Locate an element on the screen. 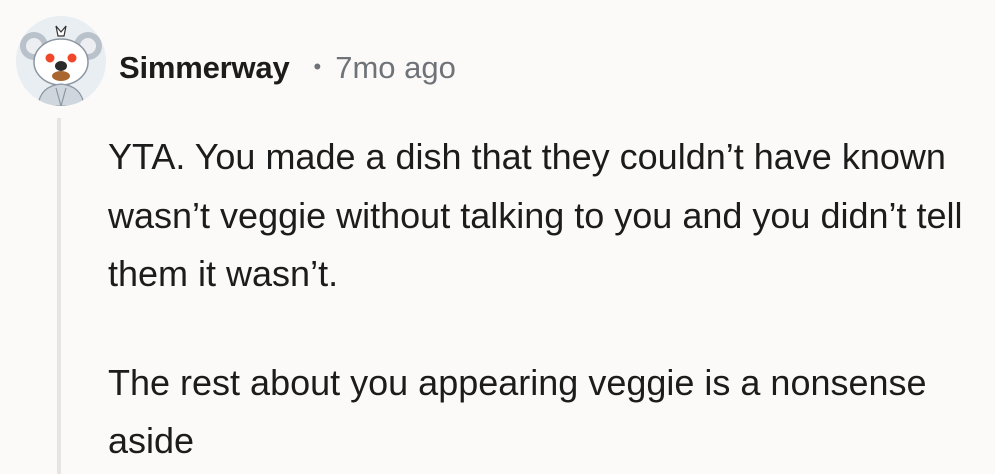 The image size is (995, 474). timestamp-link: 7mo ago is located at coordinates (395, 68).